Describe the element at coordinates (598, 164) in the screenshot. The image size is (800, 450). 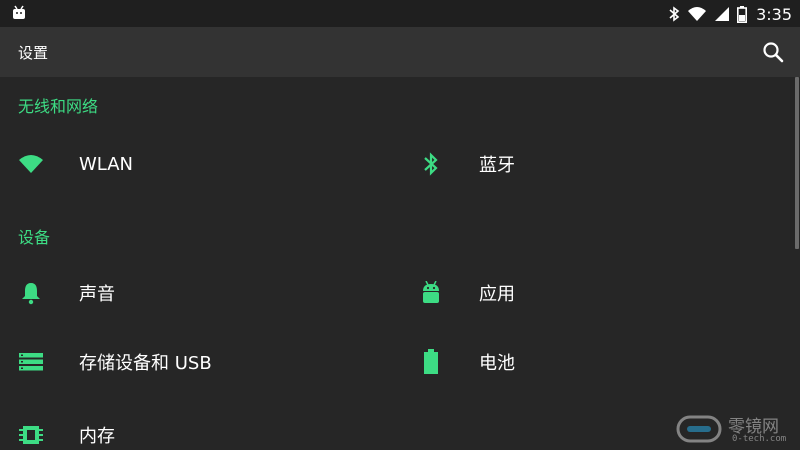
I see `setting-item-bluetooth: 蓝牙` at that location.